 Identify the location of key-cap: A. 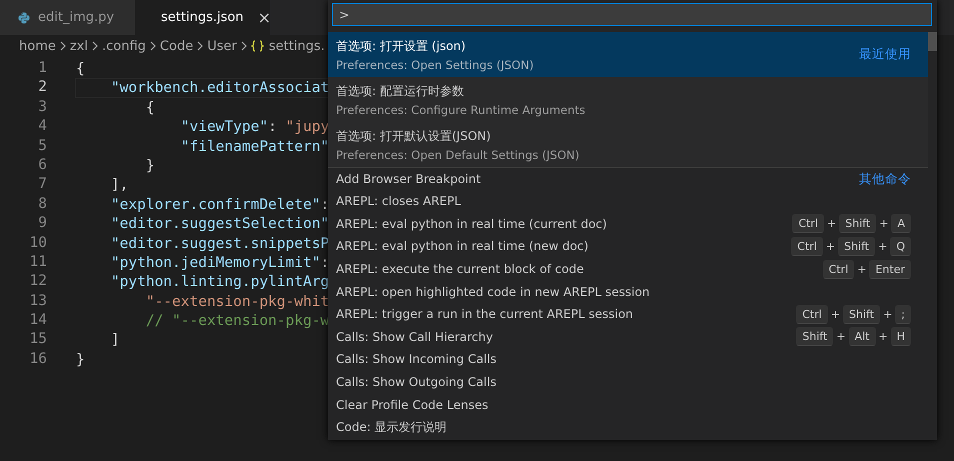
(901, 224).